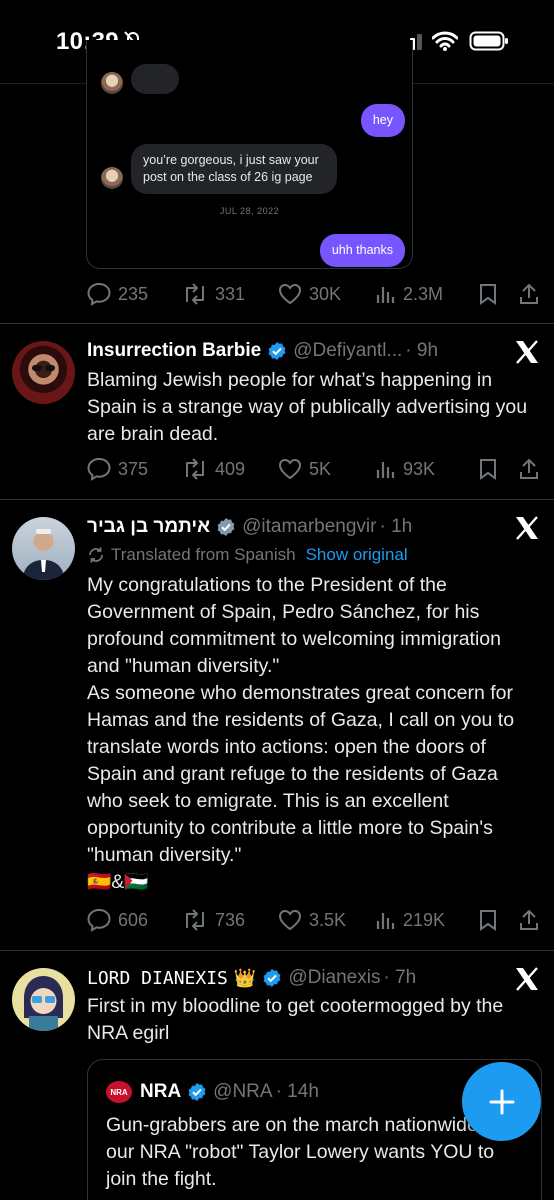 The width and height of the screenshot is (554, 1200). Describe the element at coordinates (445, 41) in the screenshot. I see `wifi-icon` at that location.